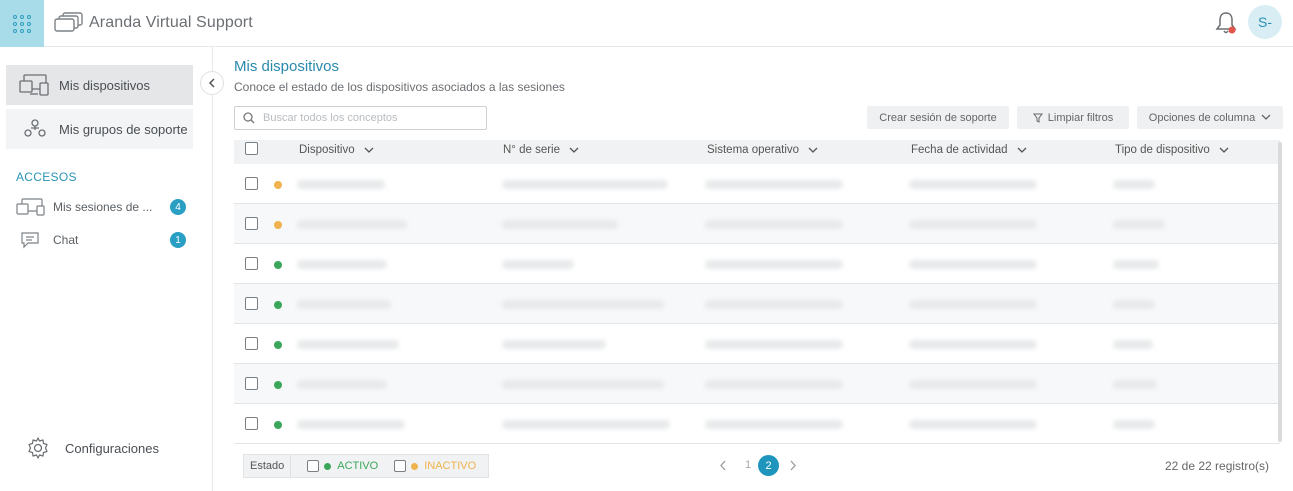 The height and width of the screenshot is (491, 1293). I want to click on sidebar-item-label: Mis grupos de soporte, so click(123, 129).